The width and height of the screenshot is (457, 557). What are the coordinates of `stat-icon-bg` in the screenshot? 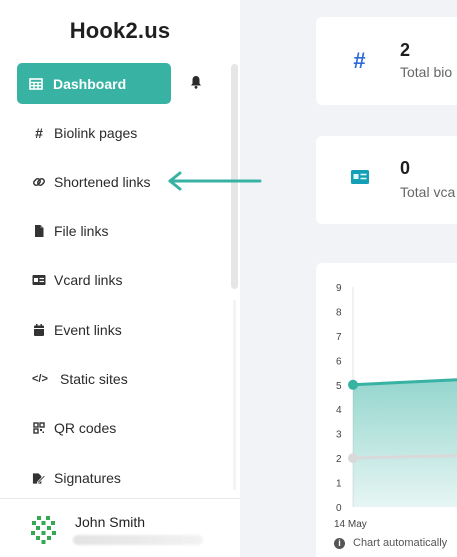 It's located at (359, 179).